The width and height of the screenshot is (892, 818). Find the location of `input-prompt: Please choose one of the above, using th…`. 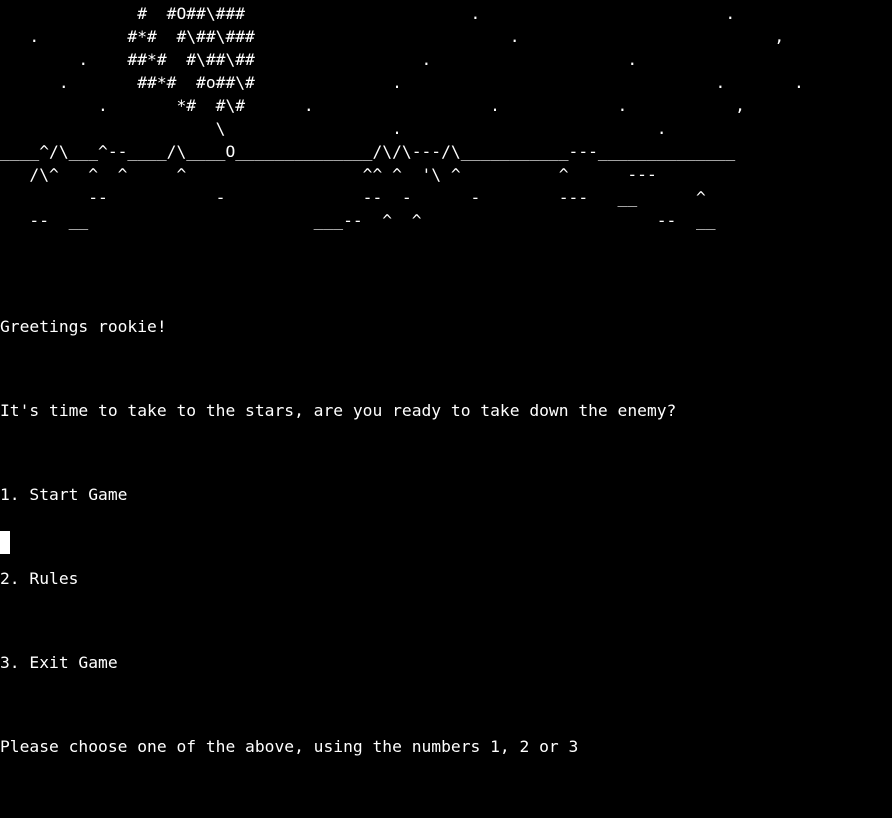

input-prompt: Please choose one of the above, using th… is located at coordinates (289, 746).